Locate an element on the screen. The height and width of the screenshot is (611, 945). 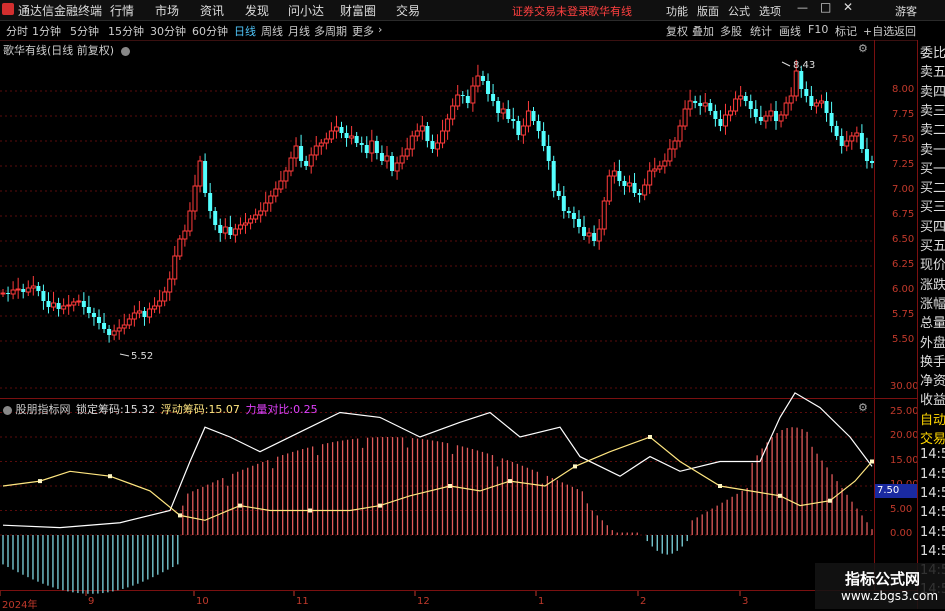
tool-tongji: 统计 is located at coordinates (761, 31).